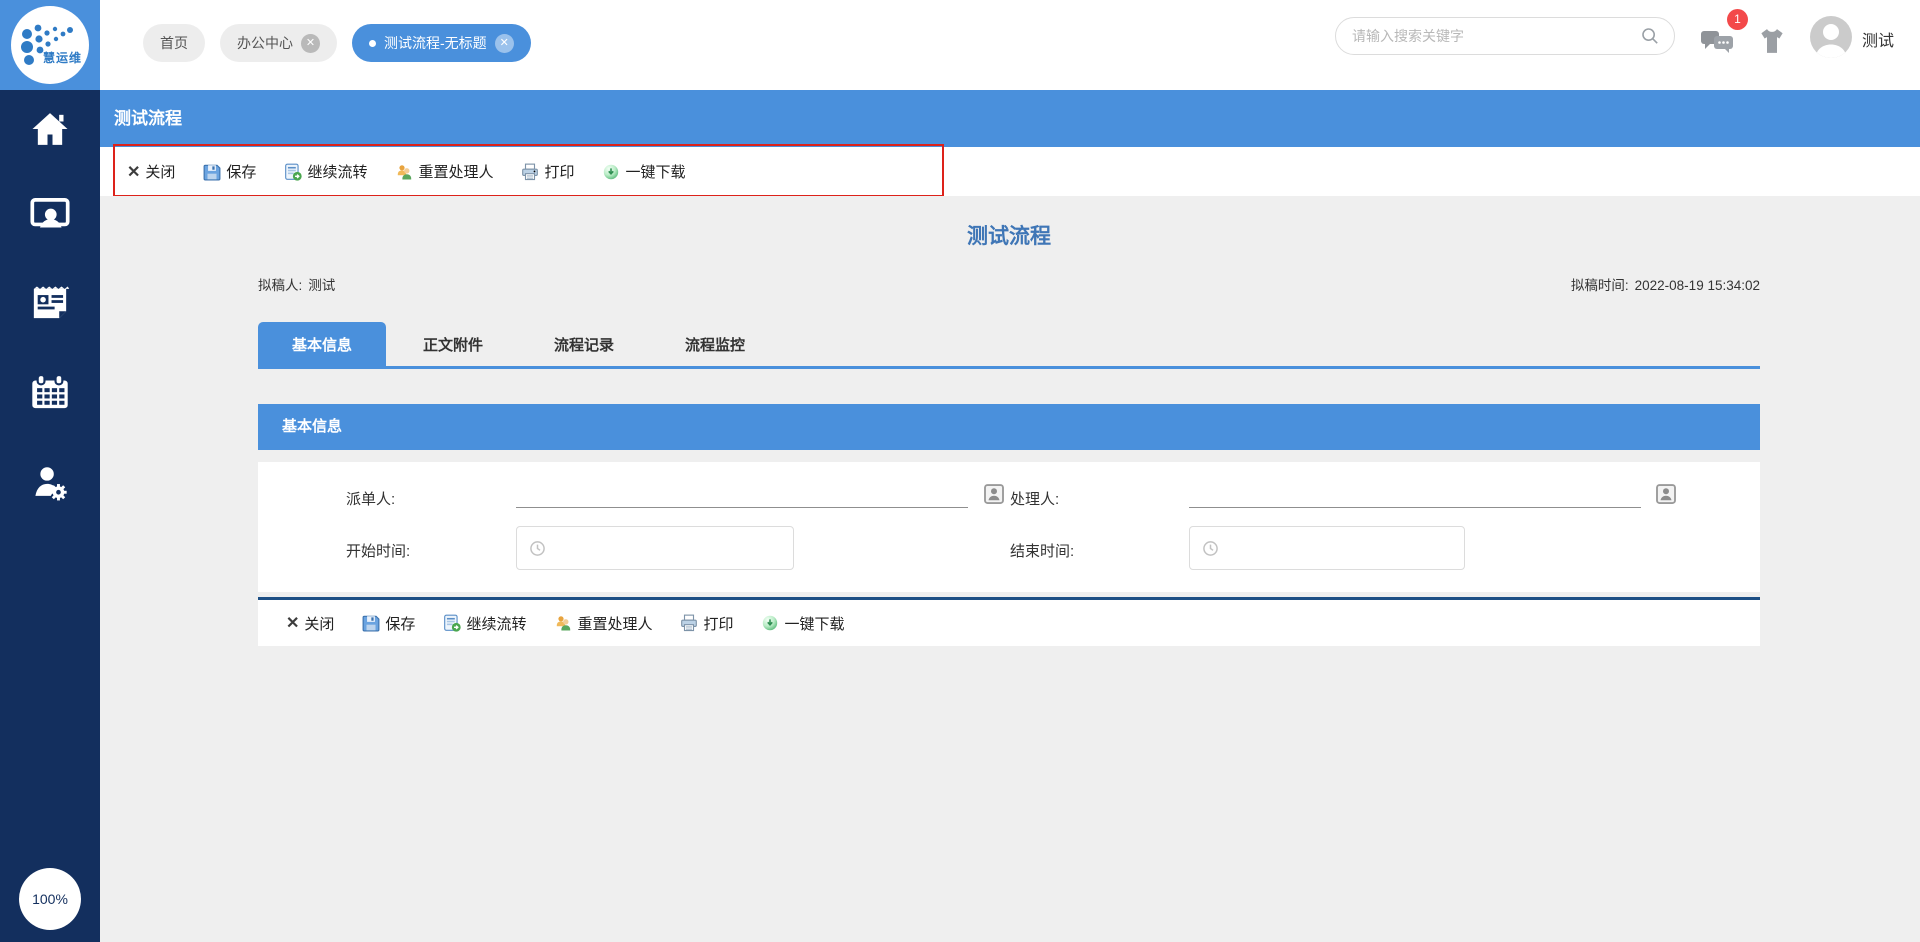 The image size is (1920, 942). Describe the element at coordinates (1650, 36) in the screenshot. I see `search-icon` at that location.